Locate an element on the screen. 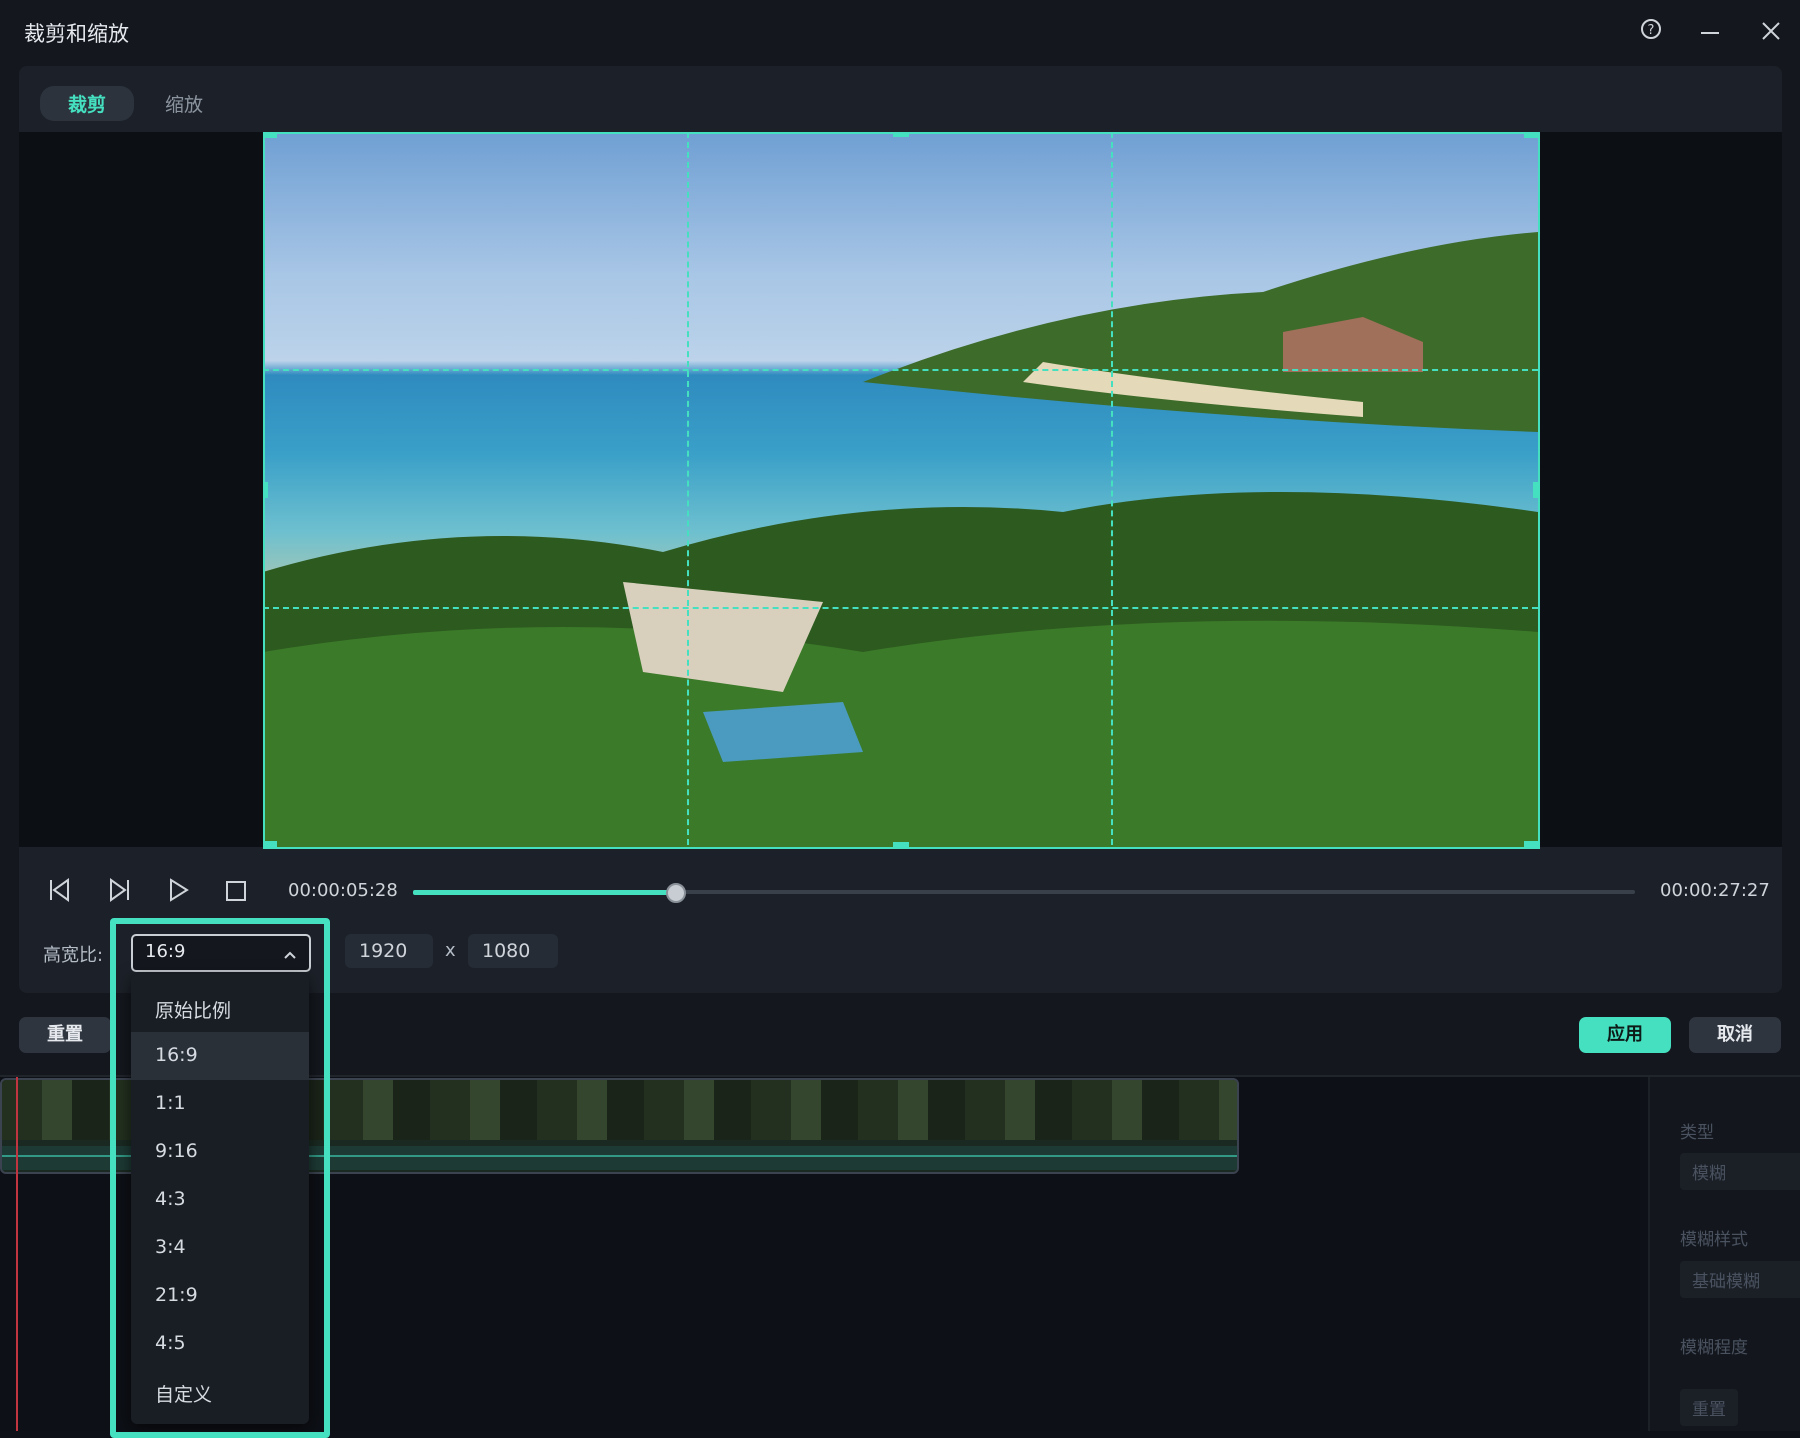 The image size is (1800, 1438). blur-level-label: 模糊程度 is located at coordinates (1714, 1348).